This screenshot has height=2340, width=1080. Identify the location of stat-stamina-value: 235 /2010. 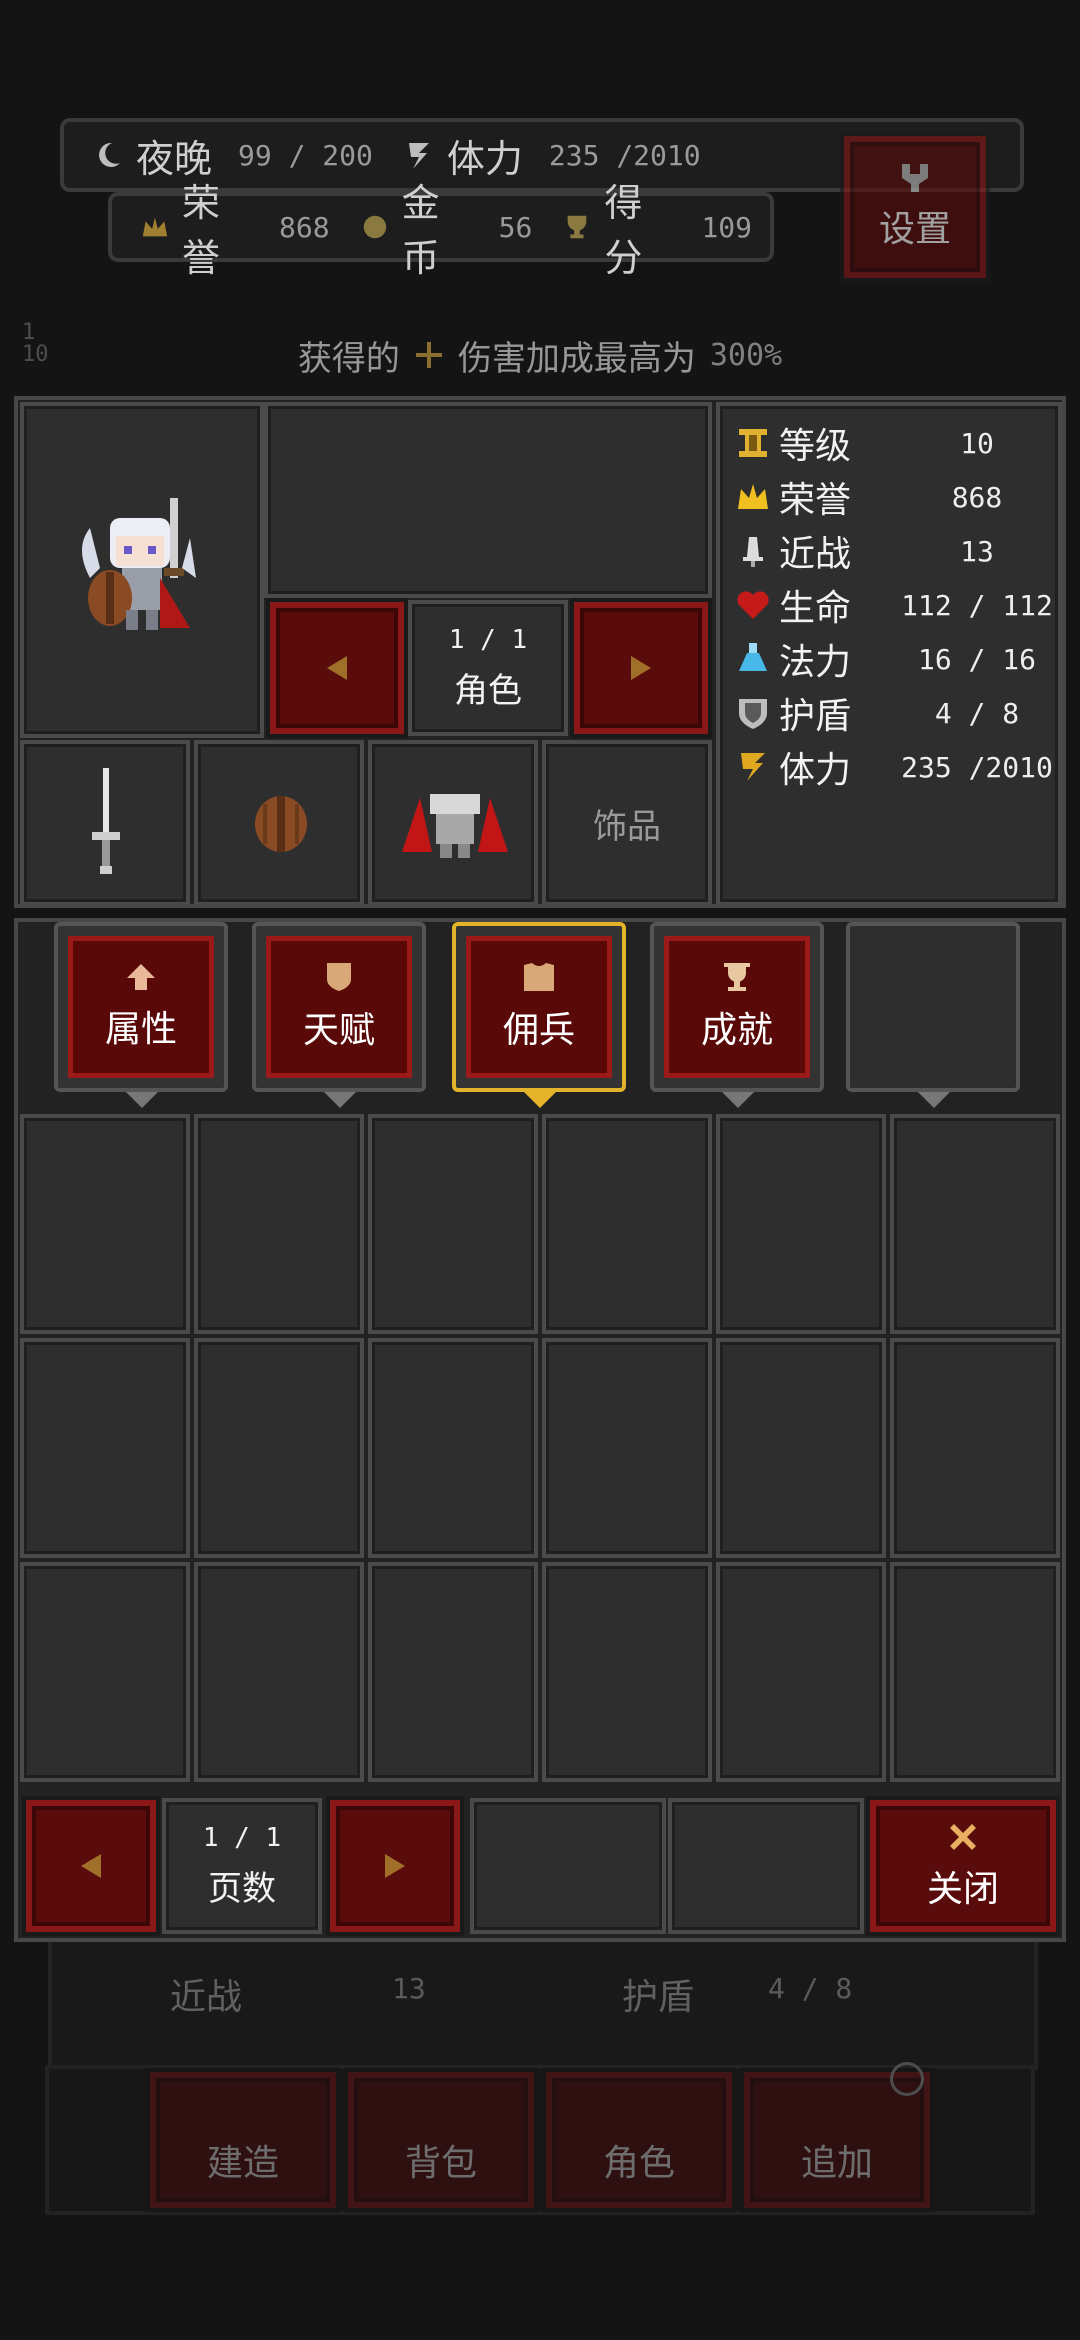
(977, 767).